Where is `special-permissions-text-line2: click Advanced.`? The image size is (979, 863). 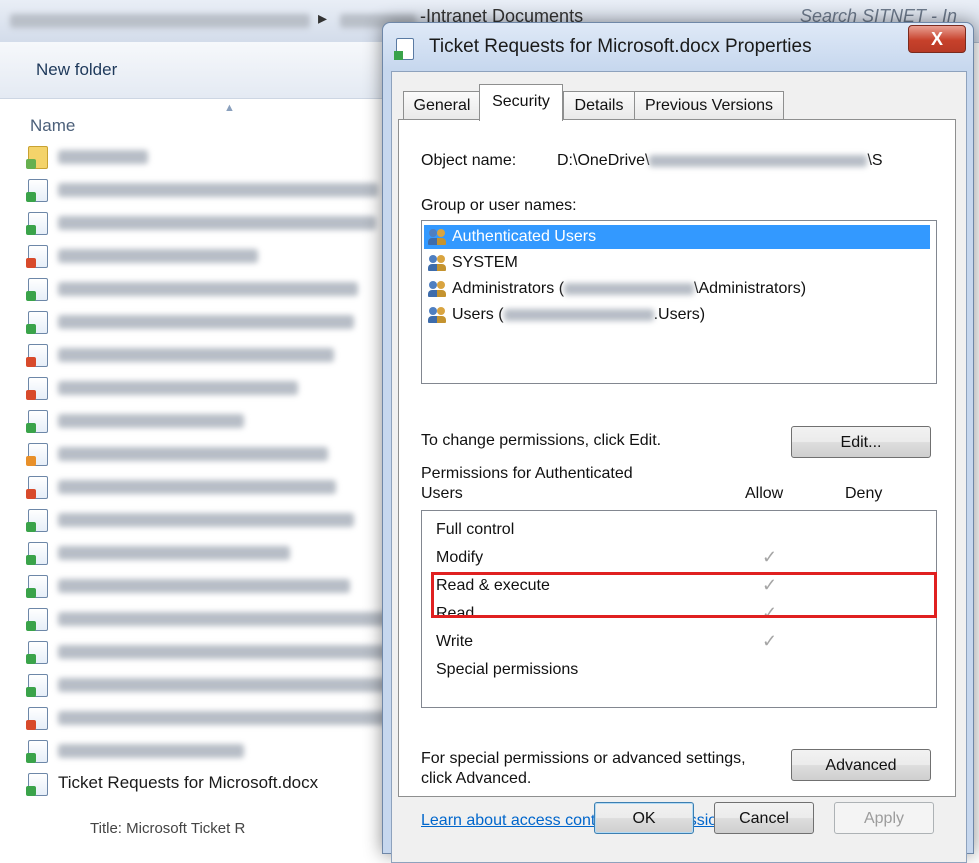 special-permissions-text-line2: click Advanced. is located at coordinates (476, 778).